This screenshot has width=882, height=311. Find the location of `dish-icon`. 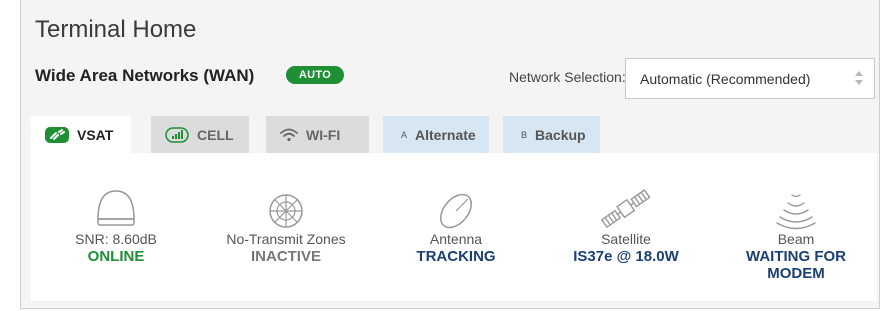

dish-icon is located at coordinates (456, 211).